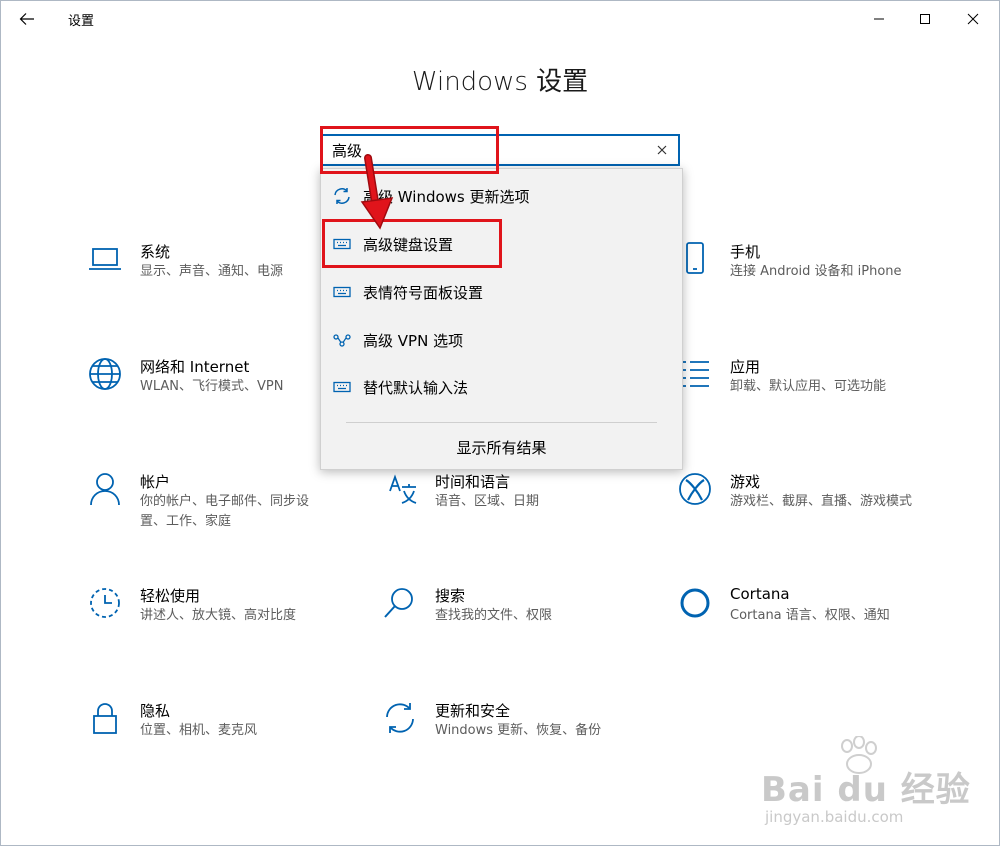  What do you see at coordinates (400, 718) in the screenshot?
I see `update-icon` at bounding box center [400, 718].